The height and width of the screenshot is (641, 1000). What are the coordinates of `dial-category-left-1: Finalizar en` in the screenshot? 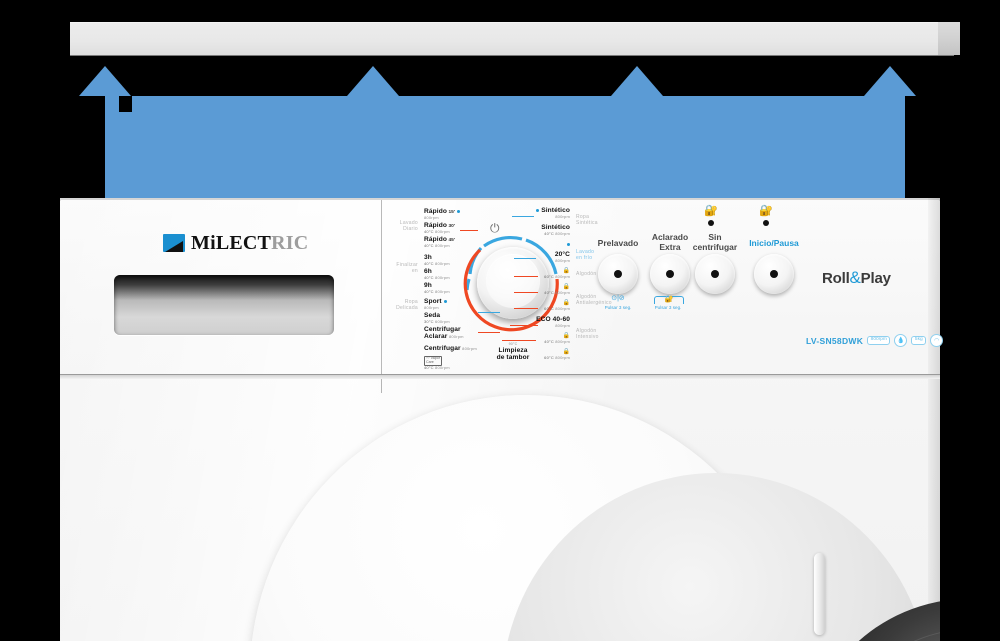 It's located at (407, 268).